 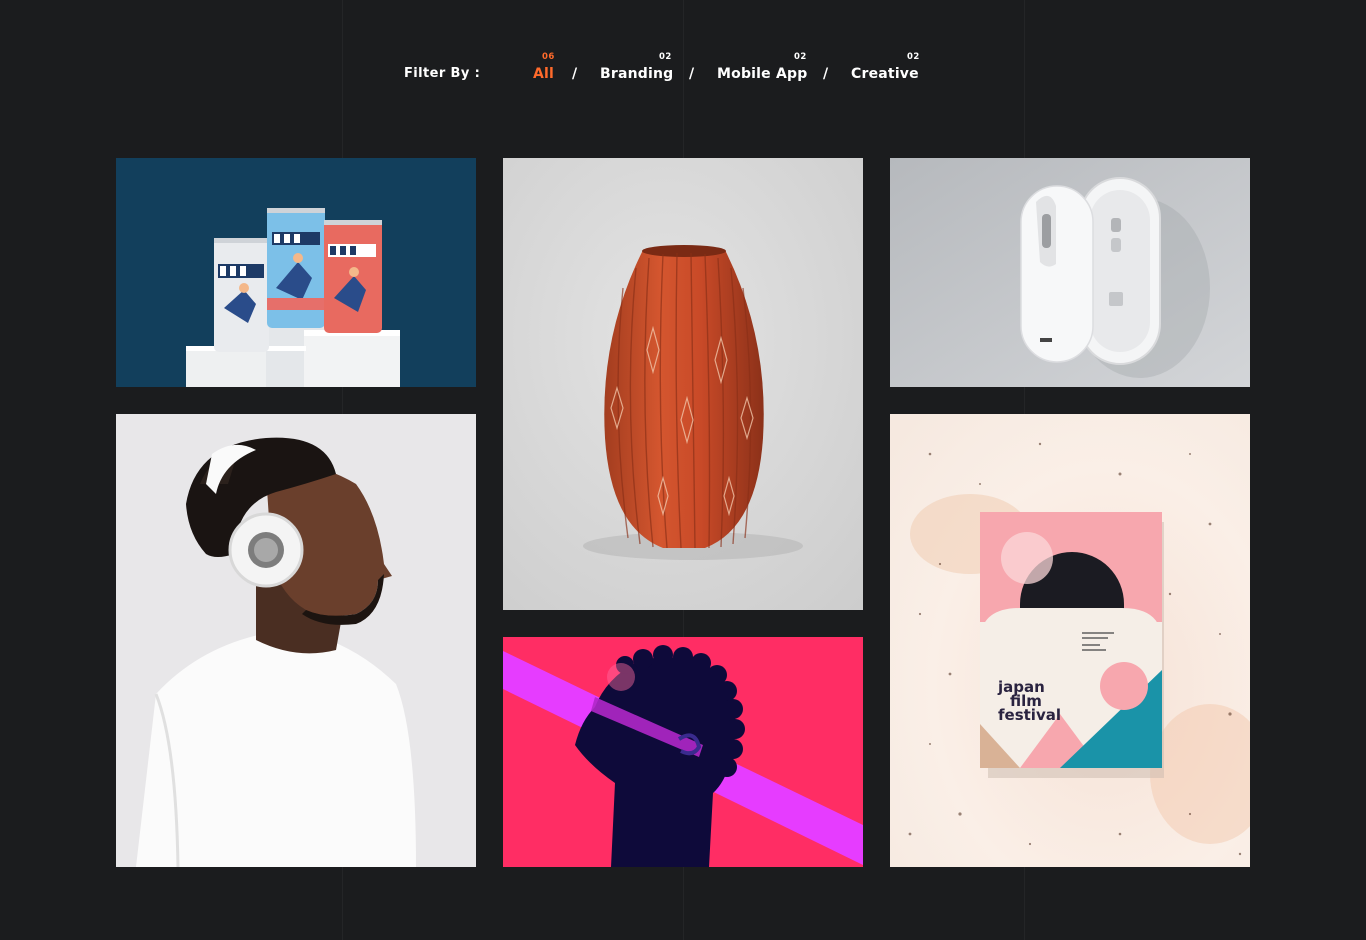 What do you see at coordinates (637, 74) in the screenshot?
I see `filter-item-label: Branding` at bounding box center [637, 74].